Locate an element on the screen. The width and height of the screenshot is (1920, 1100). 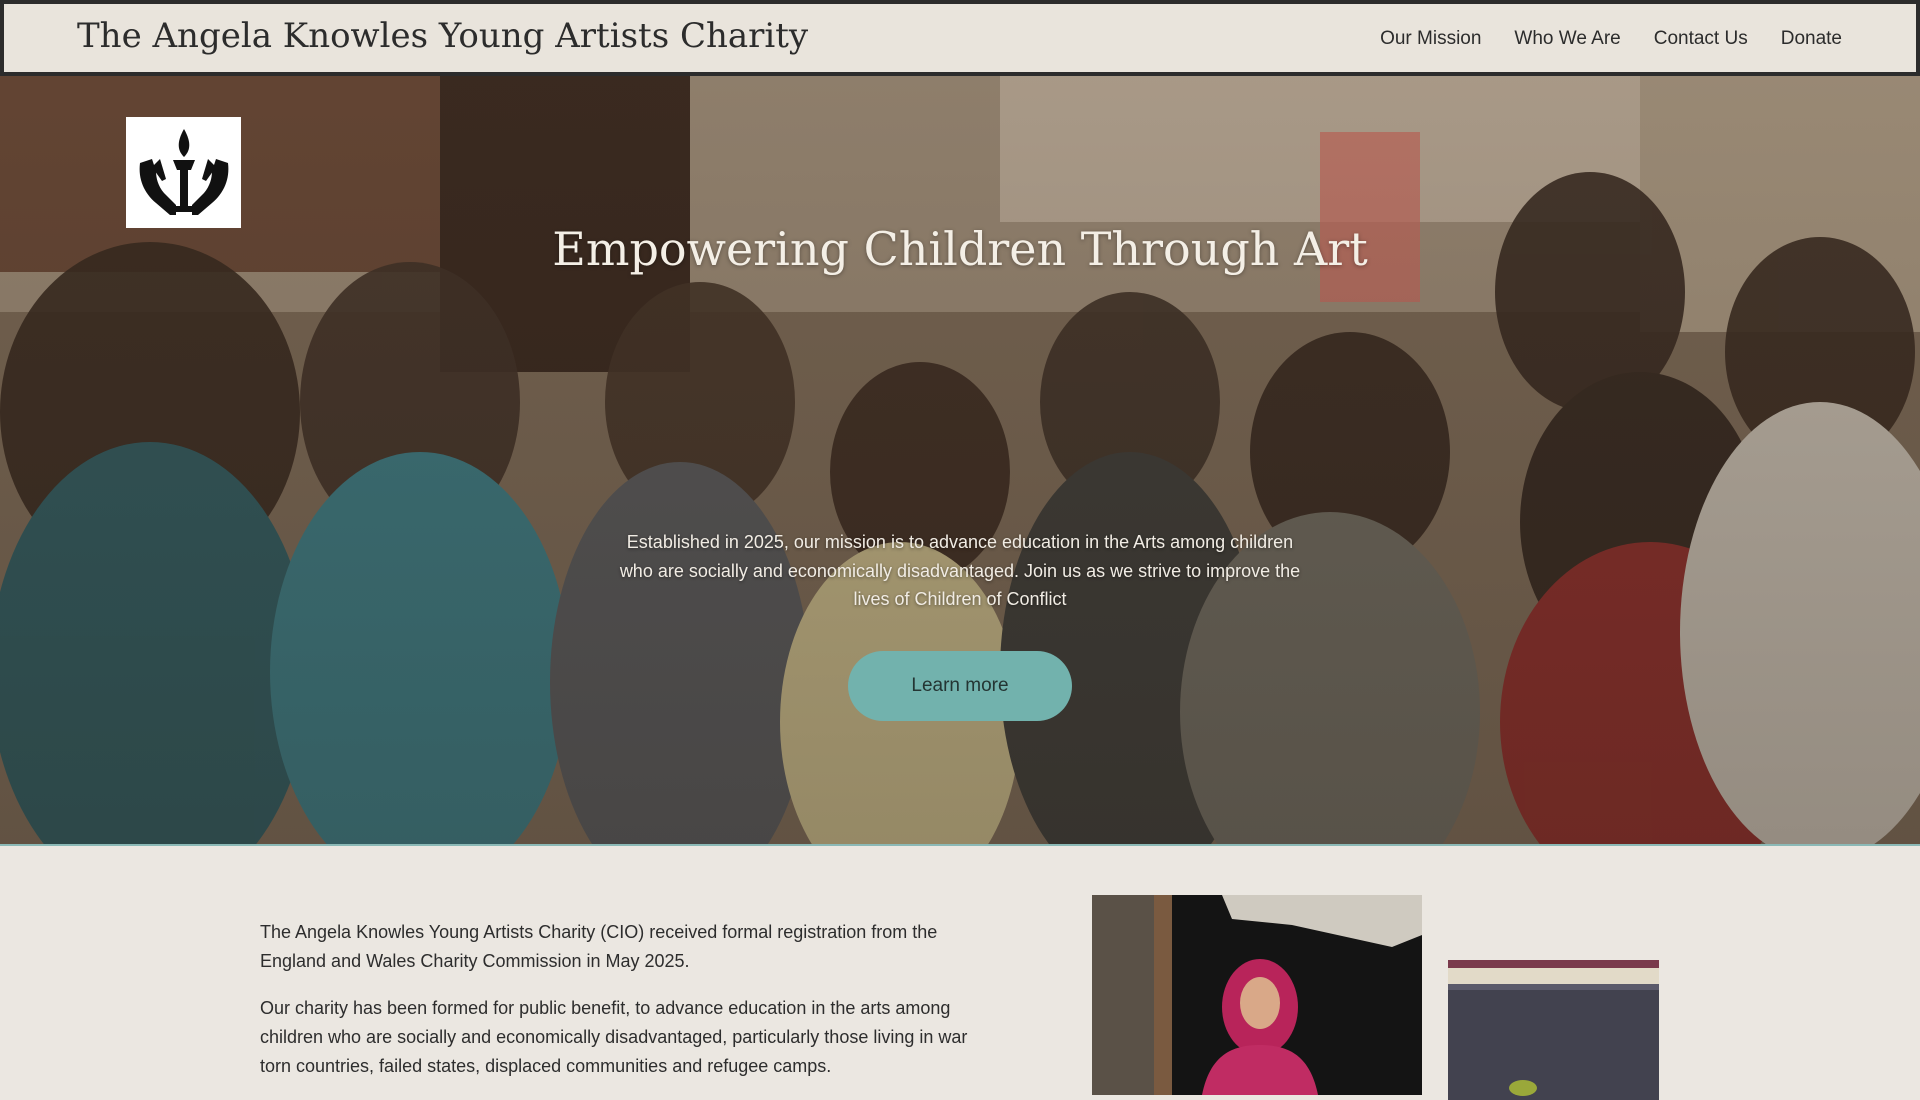
site-title: The Angela Knowles Young Artists Charity is located at coordinates (442, 36).